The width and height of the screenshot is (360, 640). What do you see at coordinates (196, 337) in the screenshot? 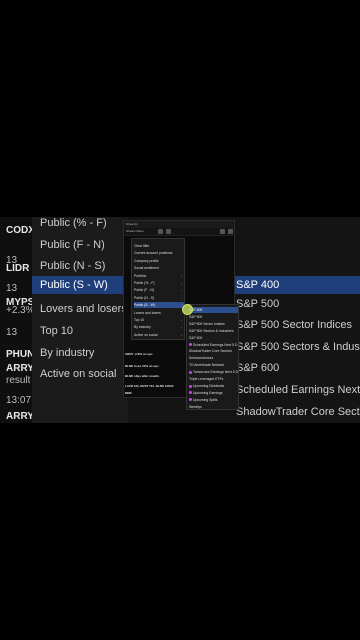
I see `submenu-item-label: S&P 600` at bounding box center [196, 337].